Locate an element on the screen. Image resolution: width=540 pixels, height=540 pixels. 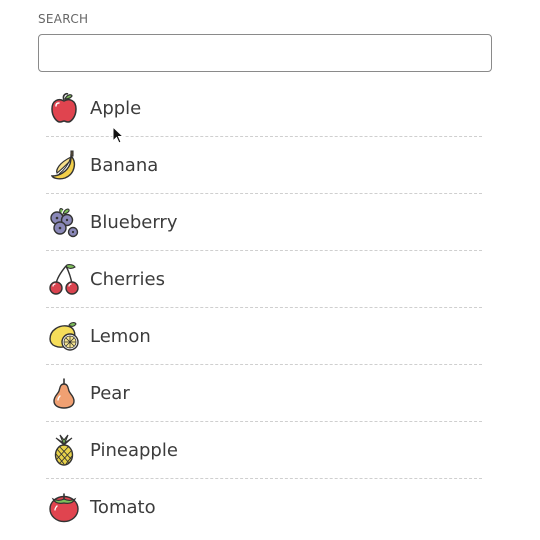
list-item-pear: Pear is located at coordinates (264, 393).